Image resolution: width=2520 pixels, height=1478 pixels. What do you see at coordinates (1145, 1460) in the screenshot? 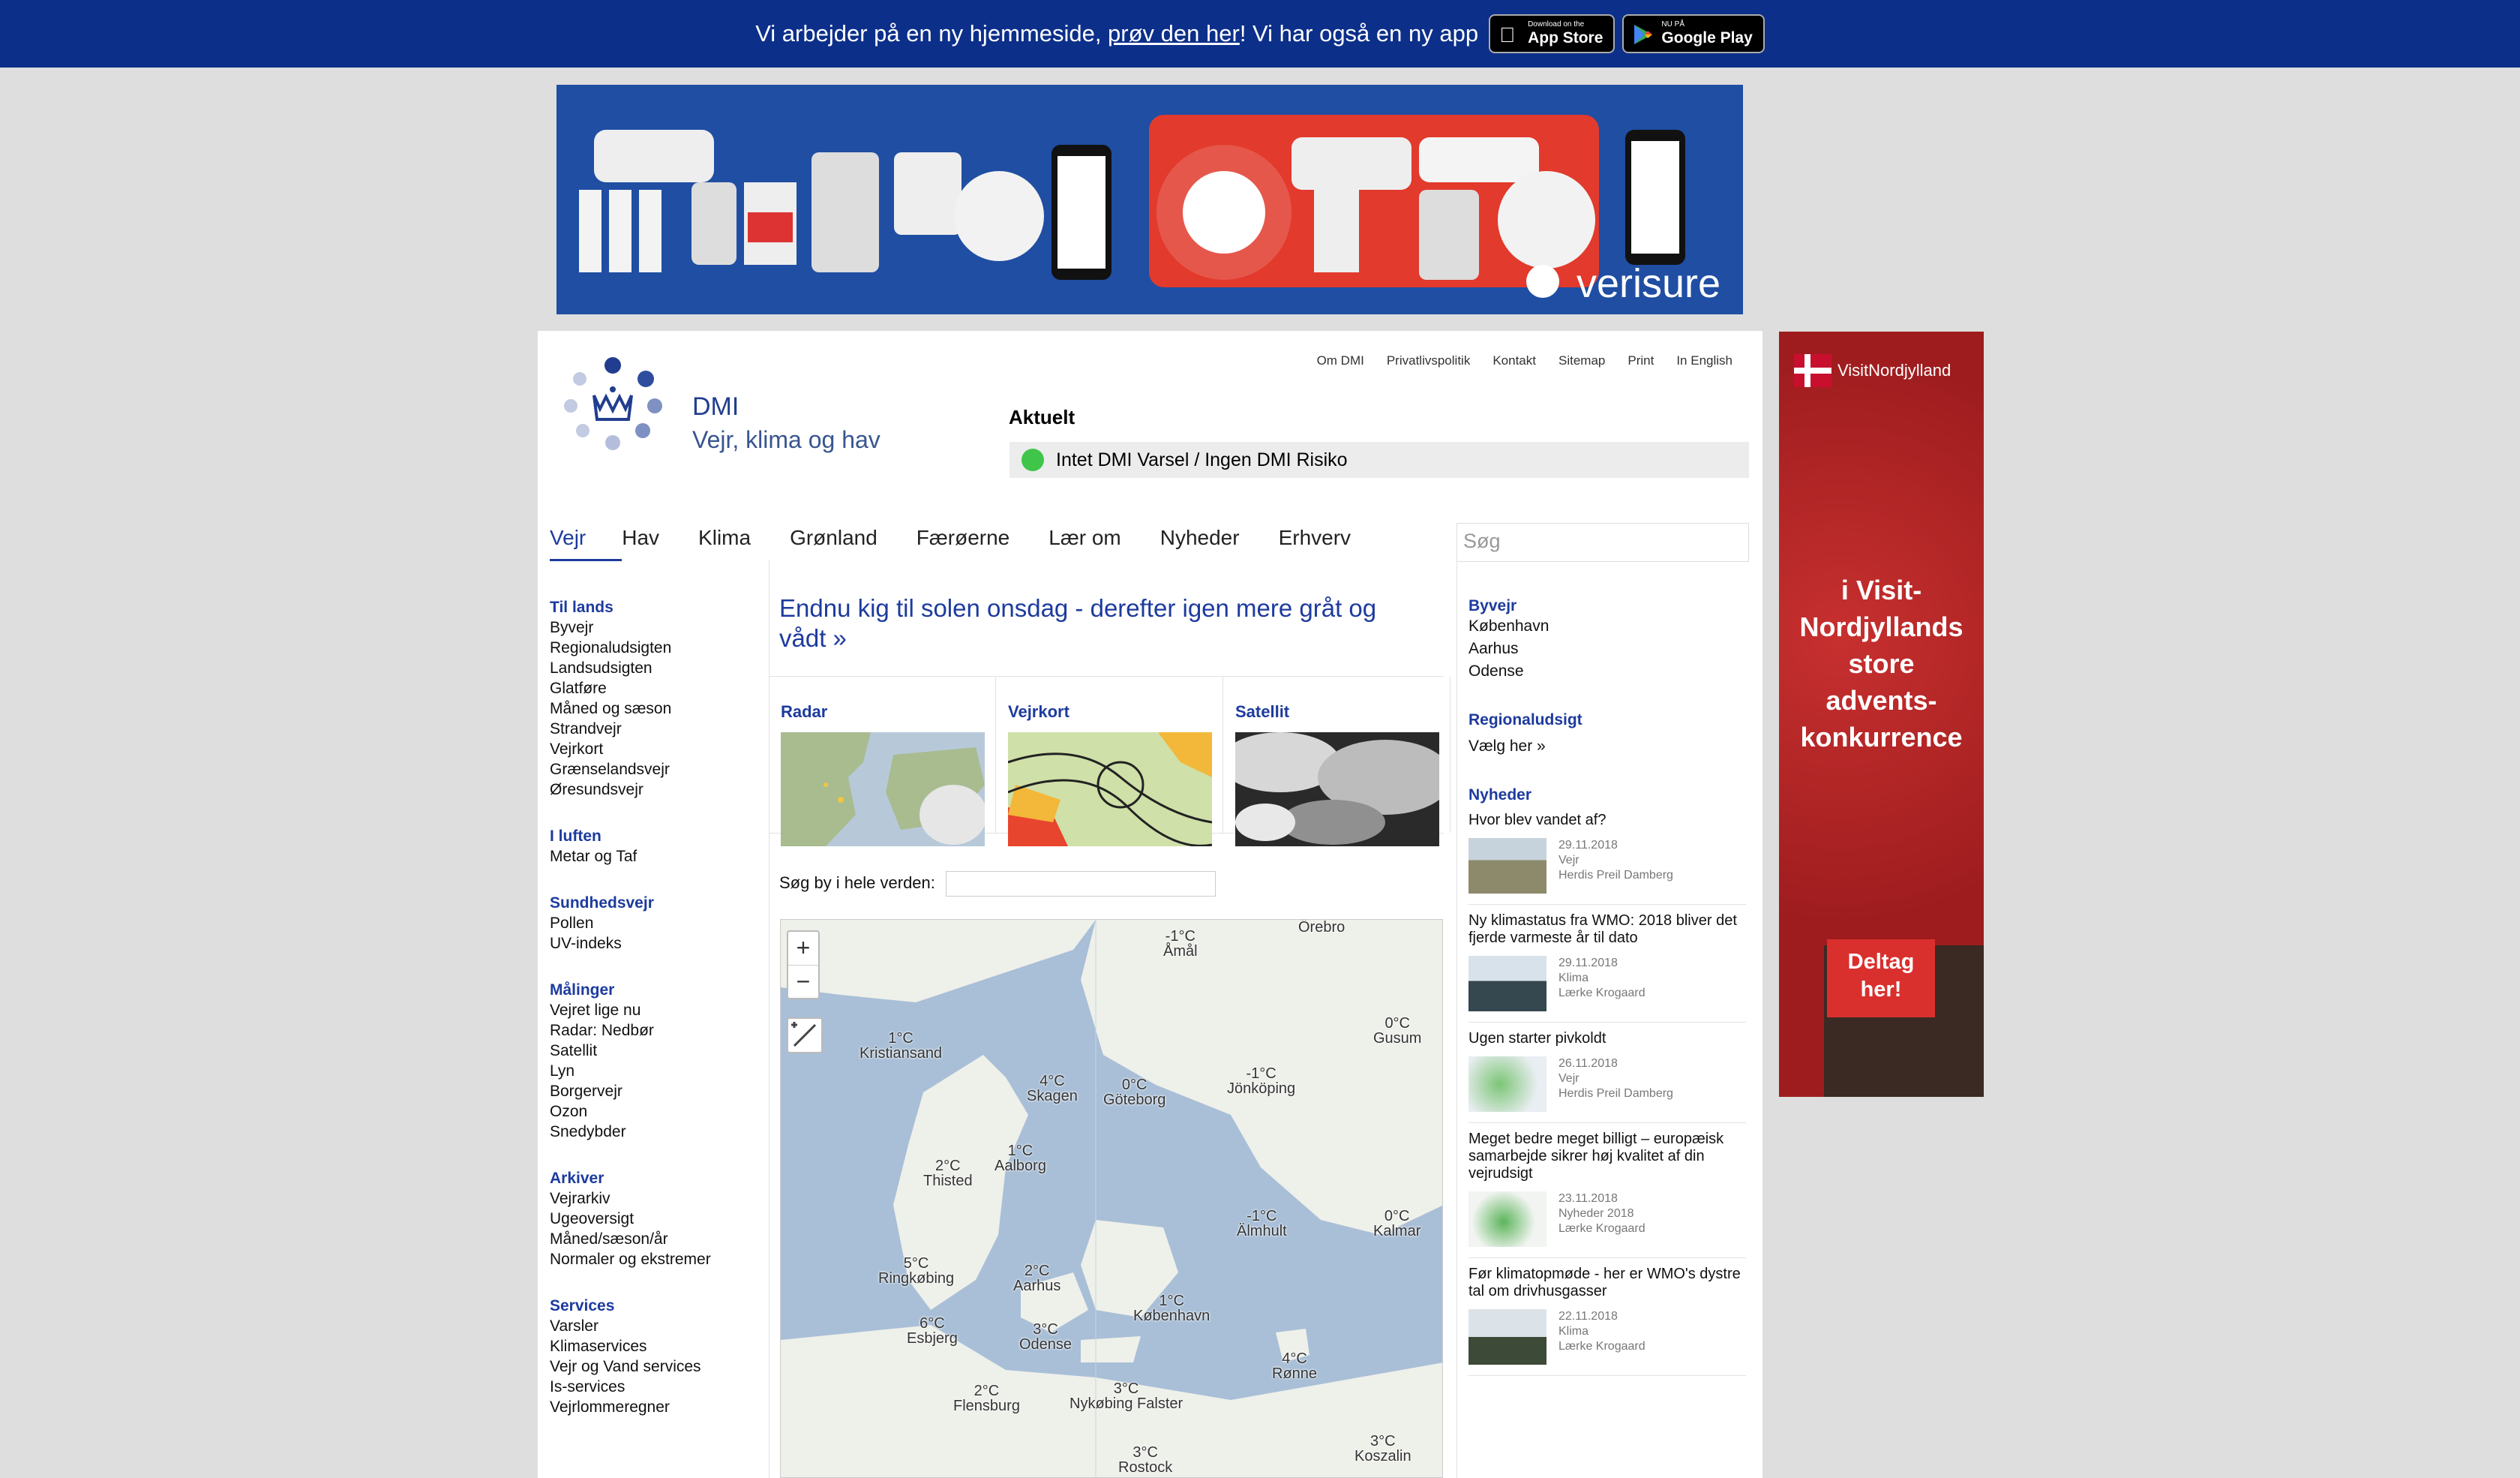
I see `map-label: 3°C Rostock` at bounding box center [1145, 1460].